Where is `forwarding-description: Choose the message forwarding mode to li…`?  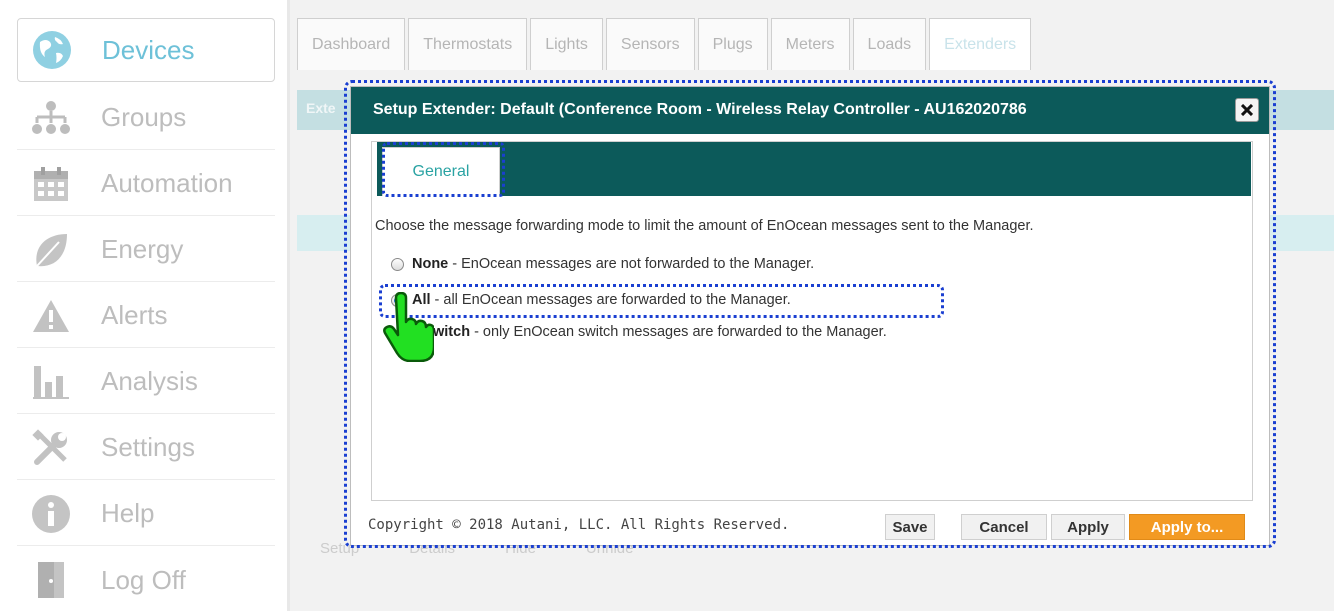
forwarding-description: Choose the message forwarding mode to li… is located at coordinates (704, 226).